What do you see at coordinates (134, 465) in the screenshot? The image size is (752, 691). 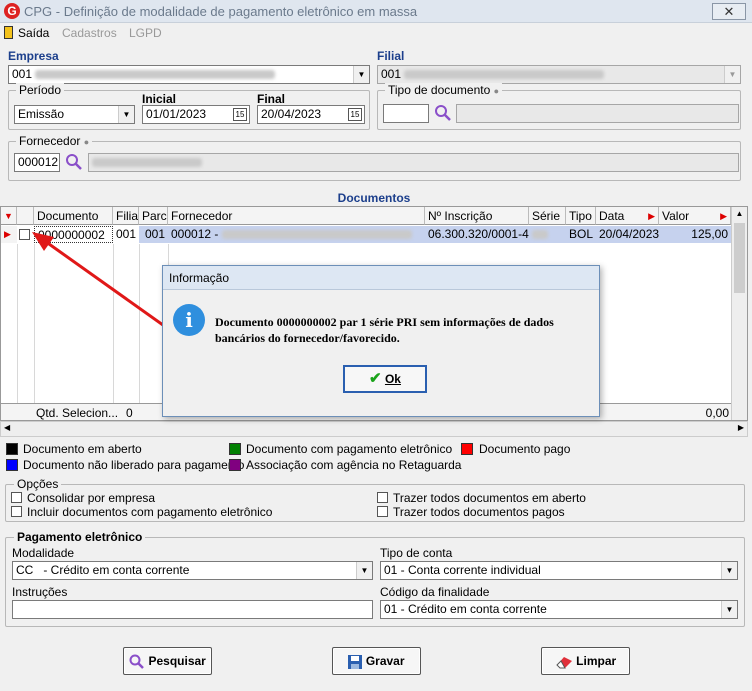 I see `legend-not-released: Documento não liberado para pagamento` at bounding box center [134, 465].